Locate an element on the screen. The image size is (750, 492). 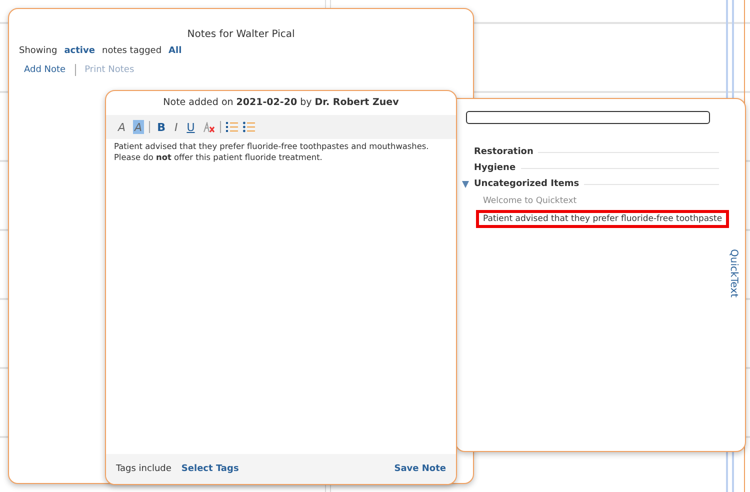
category-label: Uncategorized Items is located at coordinates (527, 184).